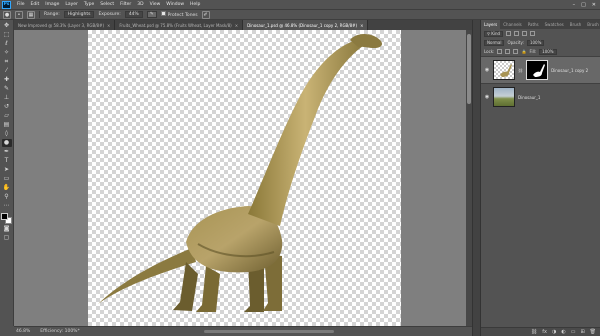 This screenshot has height=336, width=600. Describe the element at coordinates (534, 332) in the screenshot. I see `link-layers-icon: ⛓` at that location.